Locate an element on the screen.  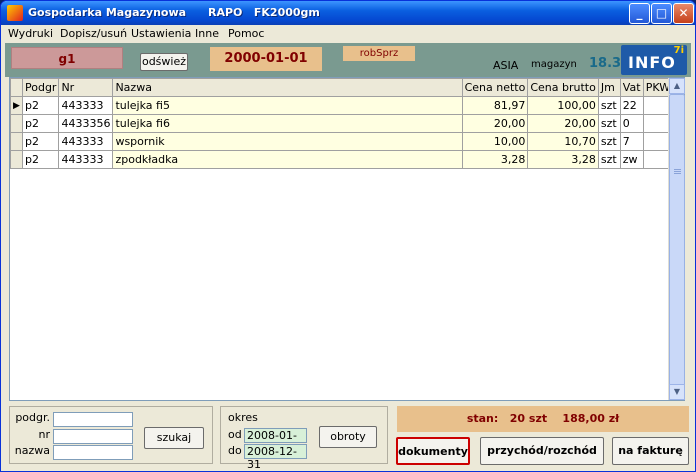
current-date: 2000-01-01 is located at coordinates (266, 59).